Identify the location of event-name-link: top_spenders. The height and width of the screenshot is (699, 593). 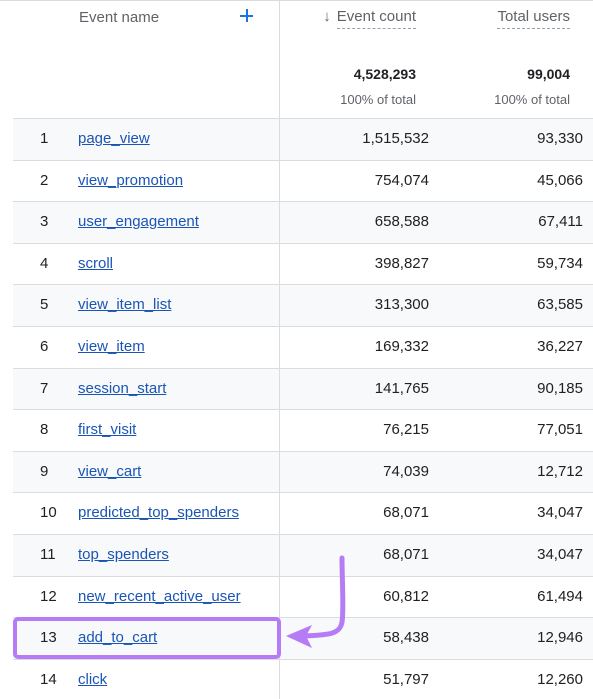
(123, 554).